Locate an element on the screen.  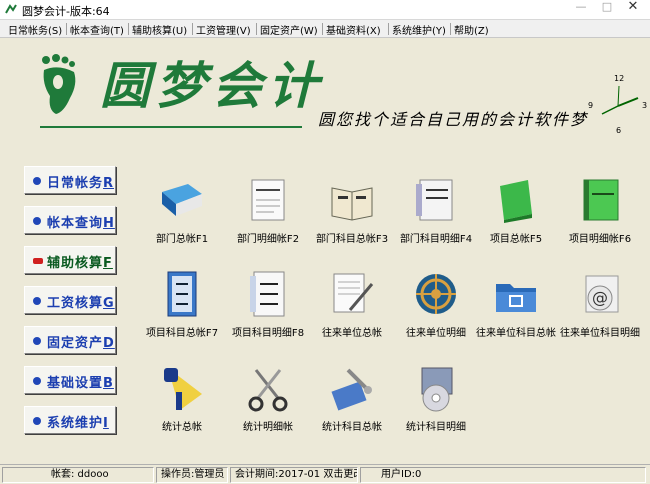
nav-hotkey: R is located at coordinates (109, 183).